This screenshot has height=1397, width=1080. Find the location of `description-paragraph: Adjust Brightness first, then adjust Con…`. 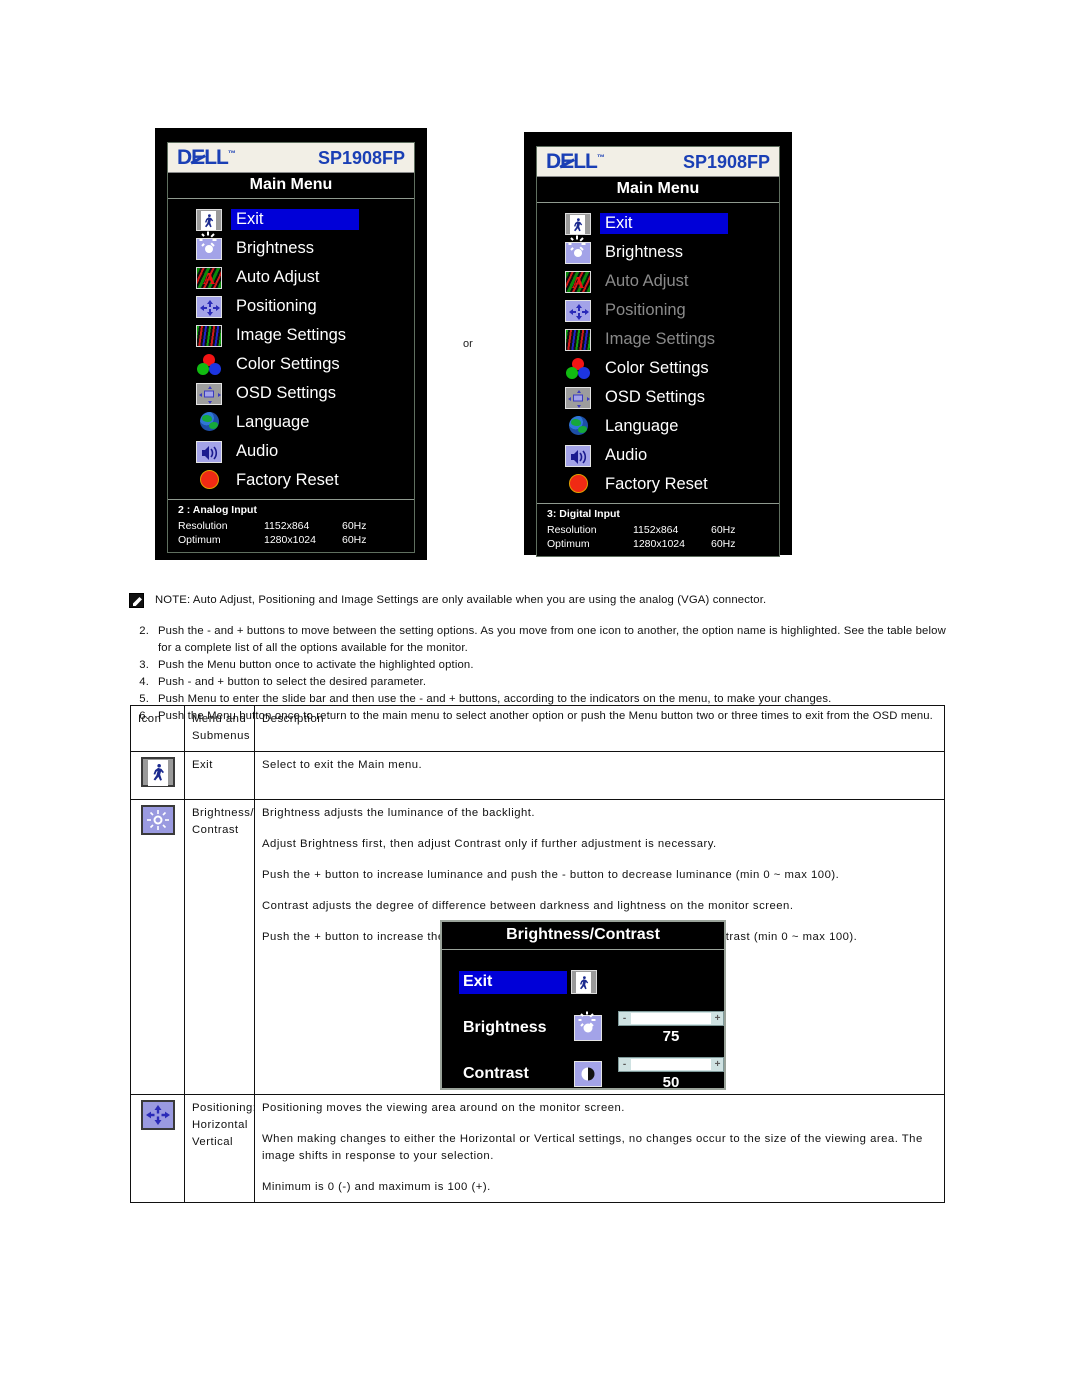

description-paragraph: Adjust Brightness first, then adjust Con… is located at coordinates (489, 843).